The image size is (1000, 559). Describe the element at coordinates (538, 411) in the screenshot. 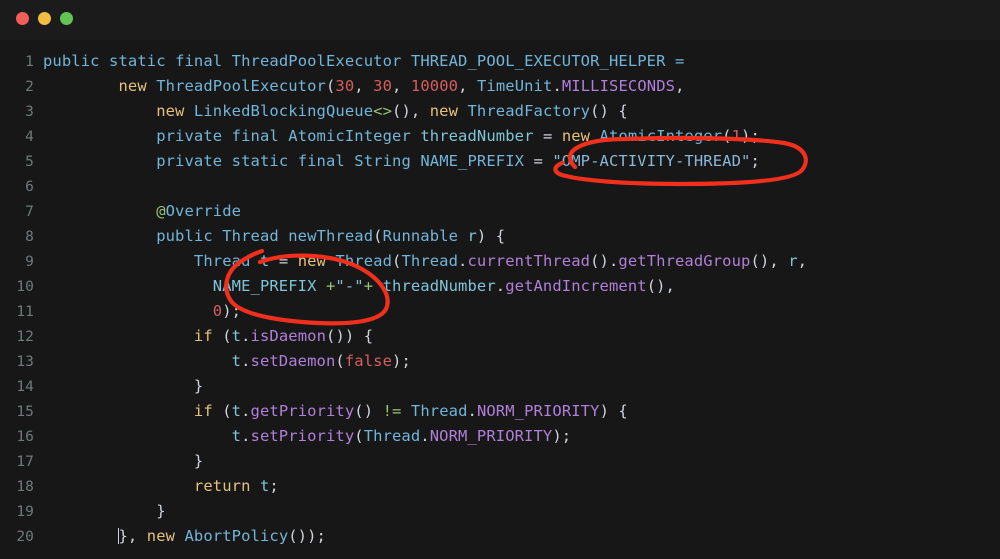

I see `token: NORM_PRIORITY` at that location.